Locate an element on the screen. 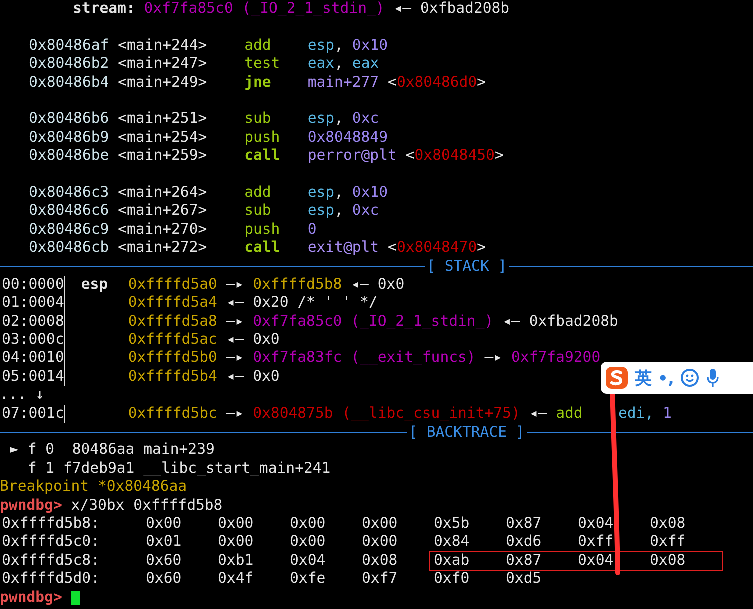 This screenshot has height=609, width=753. stack-value-chain: 0xffffd5a4 ◂— 0x20 /* ' ' */ is located at coordinates (253, 303).